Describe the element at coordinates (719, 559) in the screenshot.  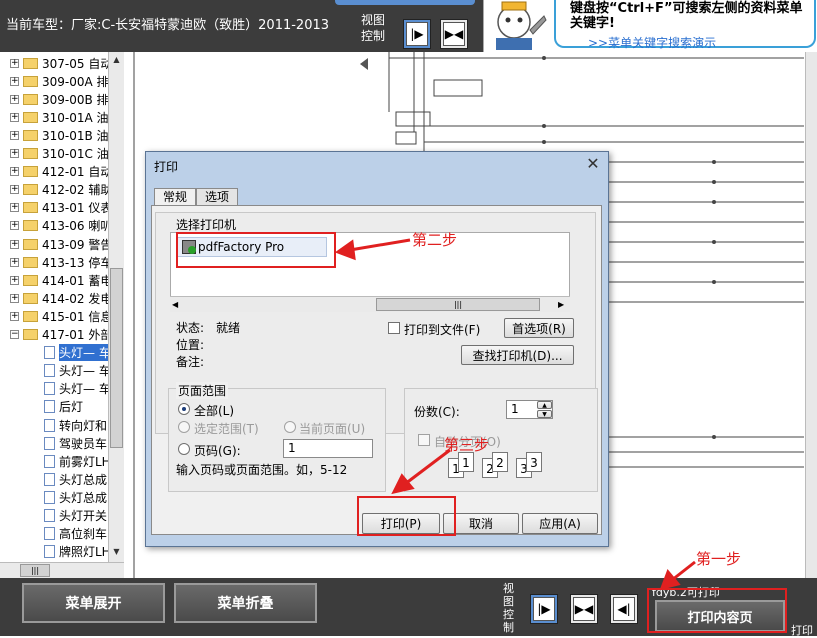
I see `step1-annotation: 第一步` at that location.